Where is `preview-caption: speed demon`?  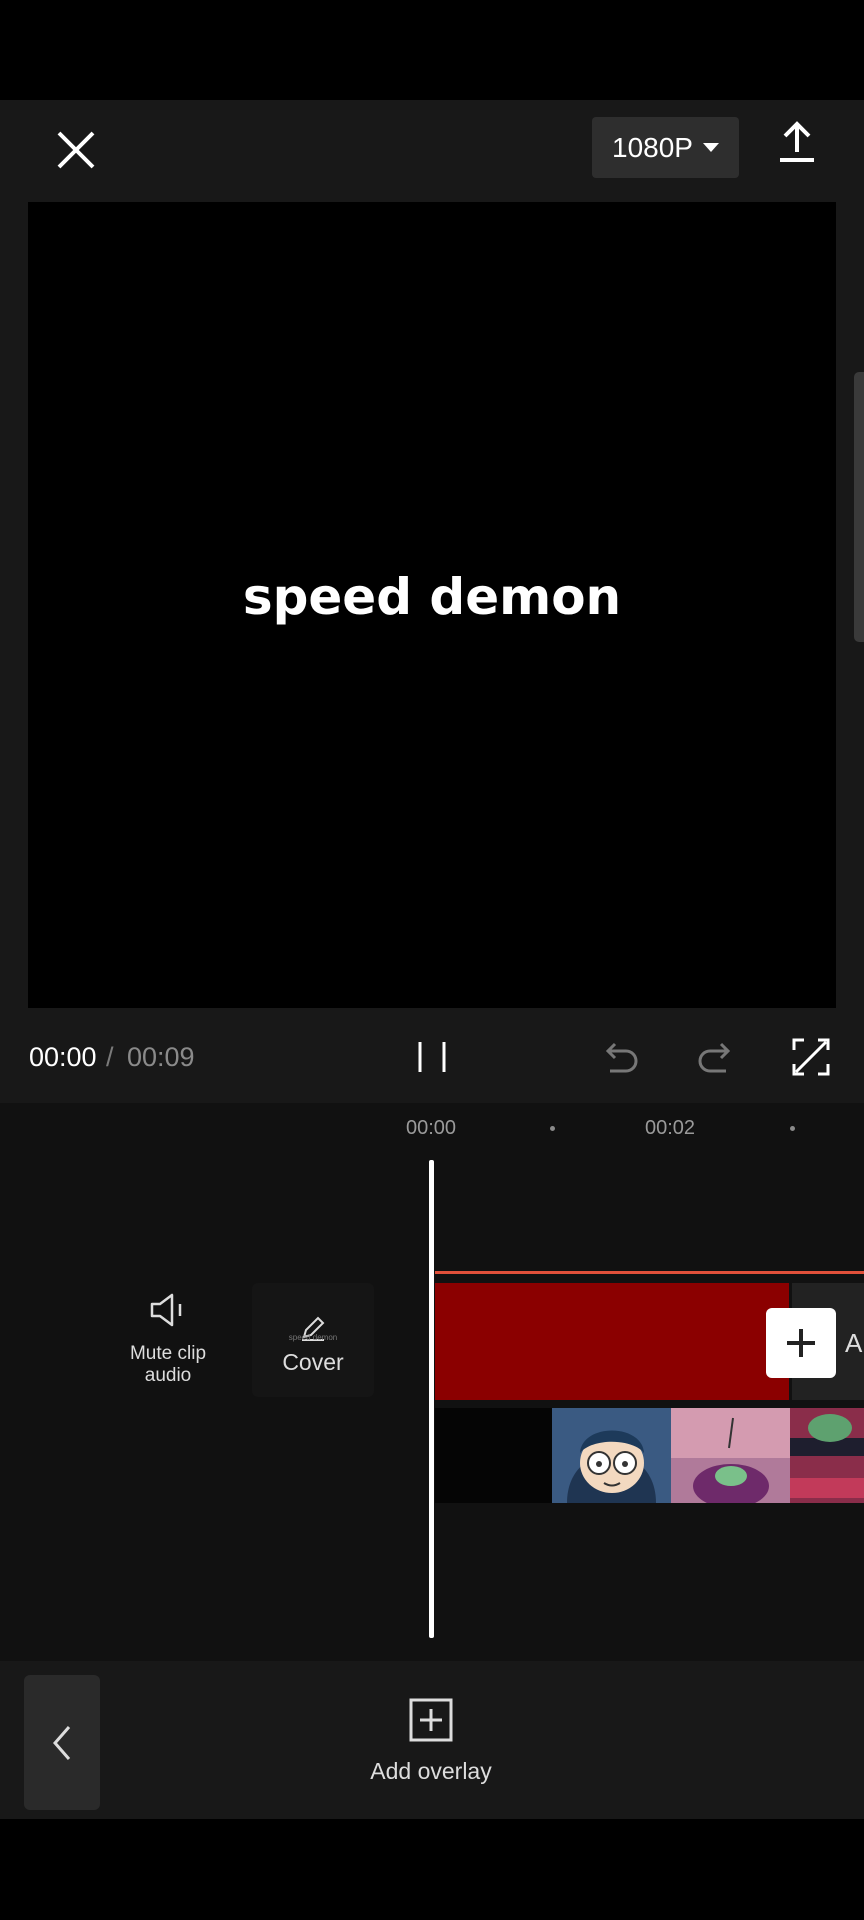
preview-caption: speed demon is located at coordinates (432, 597).